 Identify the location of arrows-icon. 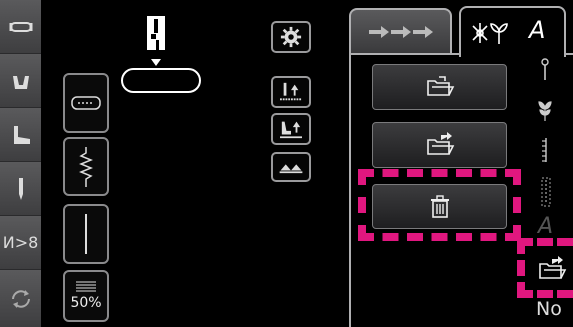
(401, 32).